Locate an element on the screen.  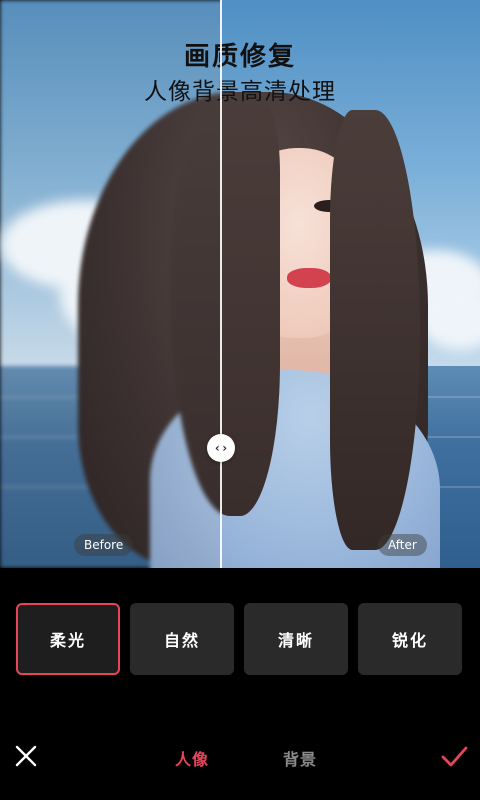
option-natural: 自然 is located at coordinates (182, 639).